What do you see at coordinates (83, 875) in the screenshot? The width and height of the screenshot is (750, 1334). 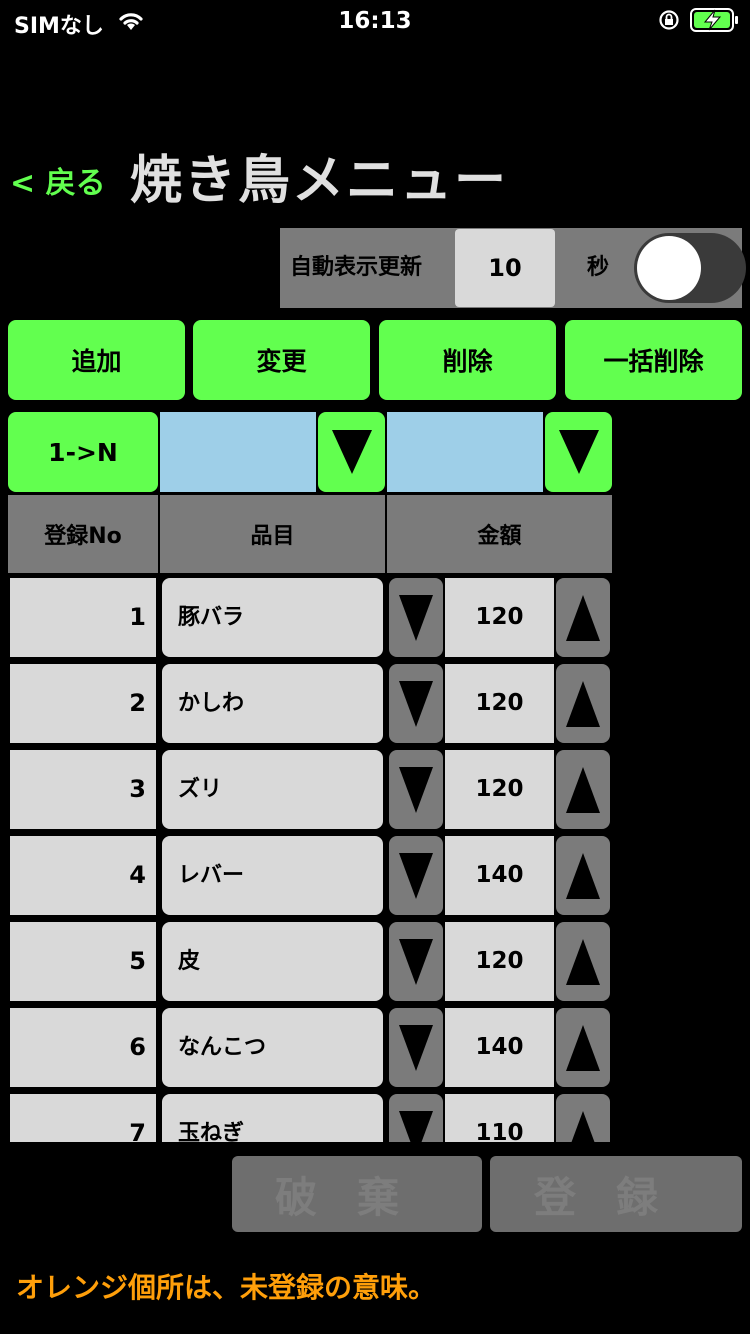 I see `row-number: 4` at bounding box center [83, 875].